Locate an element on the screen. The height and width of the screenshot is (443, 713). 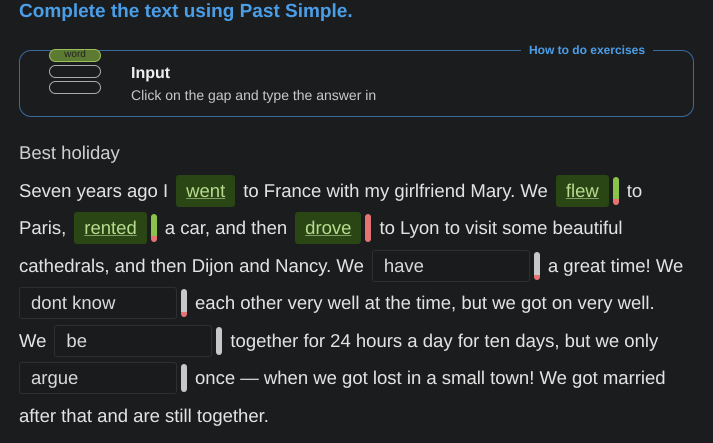
how-to-link: How to do exercises is located at coordinates (586, 50).